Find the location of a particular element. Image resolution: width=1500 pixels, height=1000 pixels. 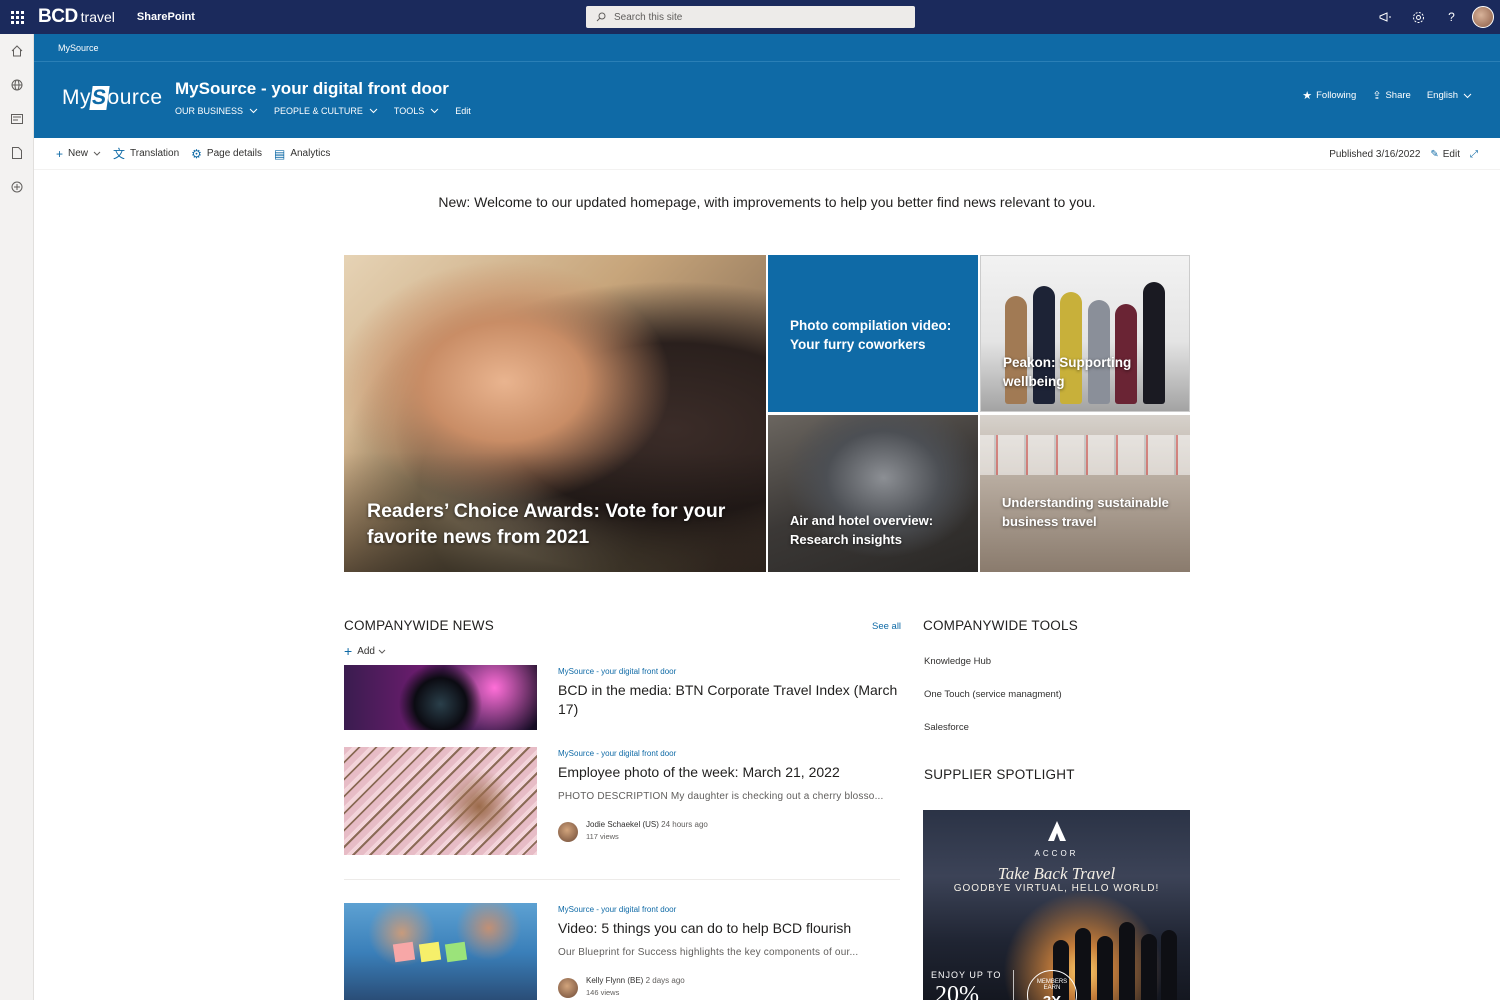

gear-icon is located at coordinates (1418, 17).